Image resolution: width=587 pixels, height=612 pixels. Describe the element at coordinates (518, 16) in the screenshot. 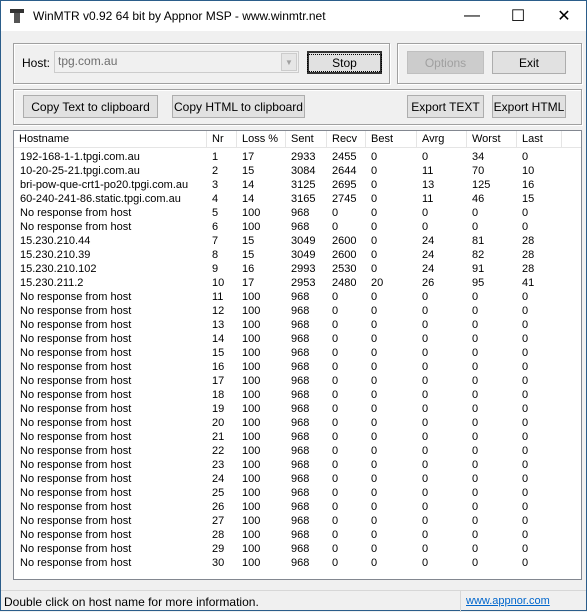

I see `maximize-button: ☐` at that location.